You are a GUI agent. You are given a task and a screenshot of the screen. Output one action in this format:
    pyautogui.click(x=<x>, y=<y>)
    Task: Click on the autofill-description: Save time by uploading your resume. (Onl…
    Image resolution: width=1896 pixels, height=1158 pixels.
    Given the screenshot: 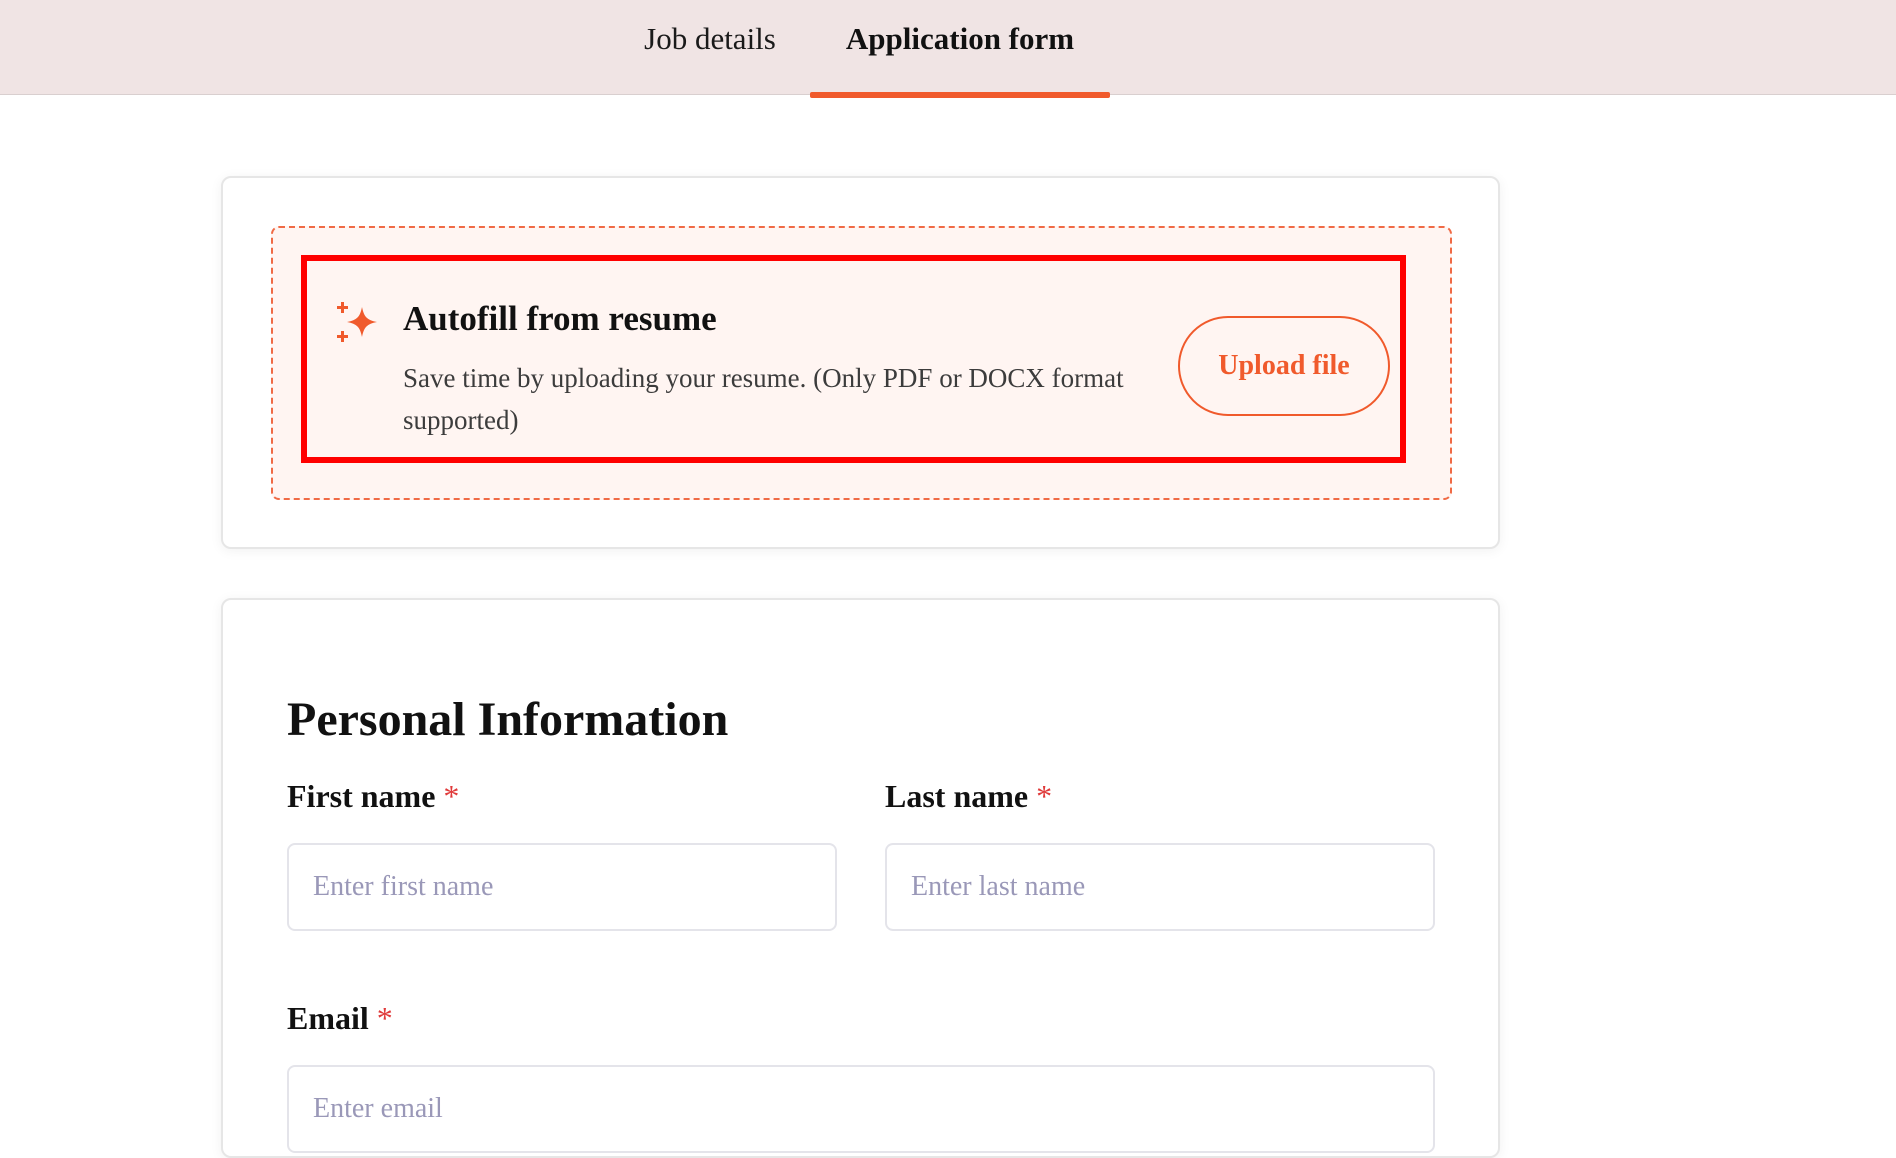 What is the action you would take?
    pyautogui.click(x=763, y=399)
    